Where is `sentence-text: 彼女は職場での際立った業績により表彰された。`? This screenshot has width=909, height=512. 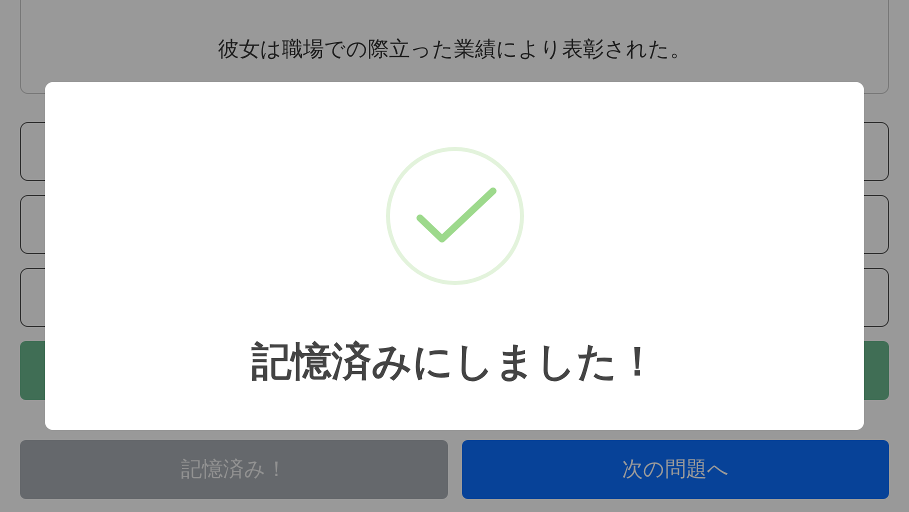 sentence-text: 彼女は職場での際立った業績により表彰された。 is located at coordinates (454, 49).